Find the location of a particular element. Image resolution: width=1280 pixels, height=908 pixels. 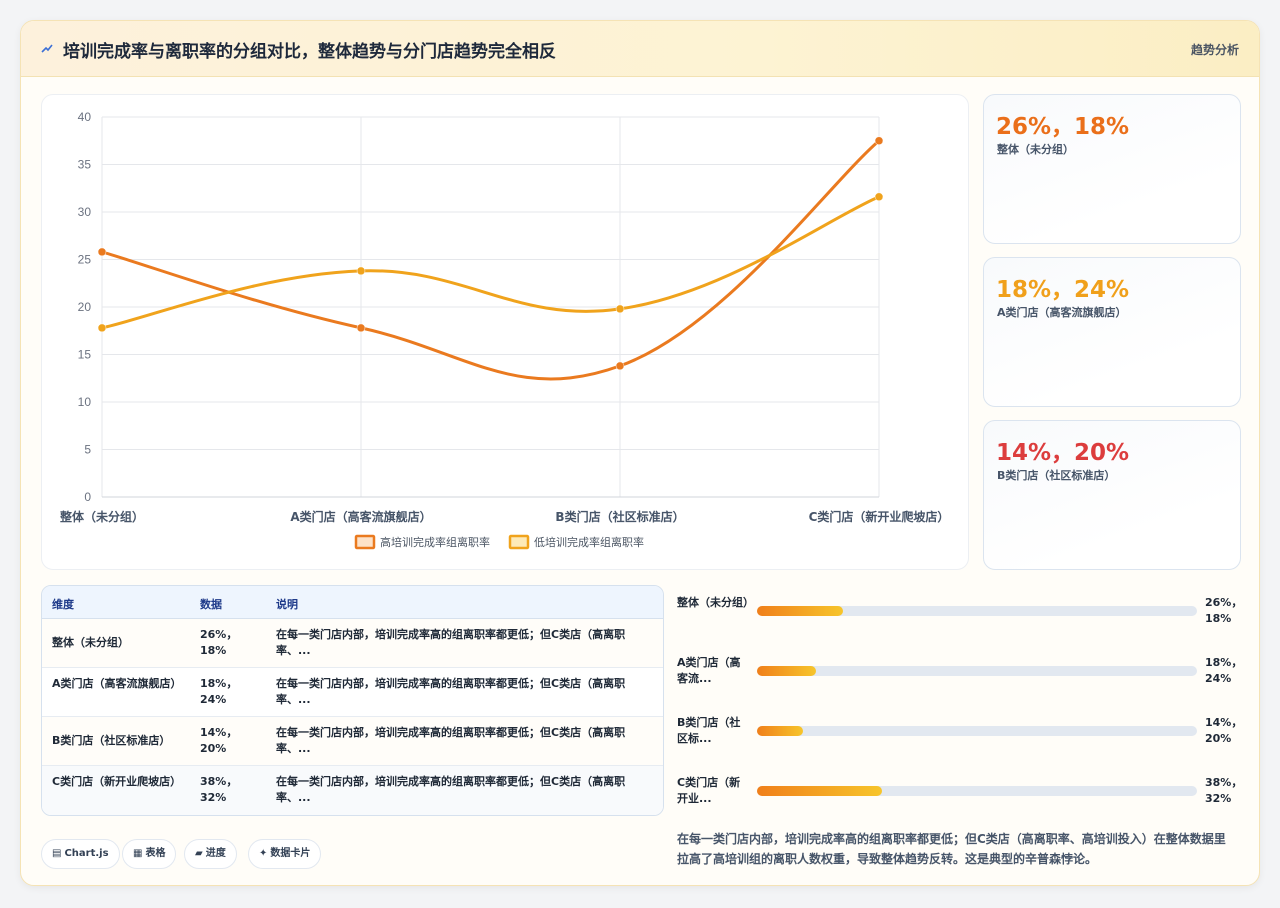

stat-label: 整体（未分组） is located at coordinates (1035, 149).